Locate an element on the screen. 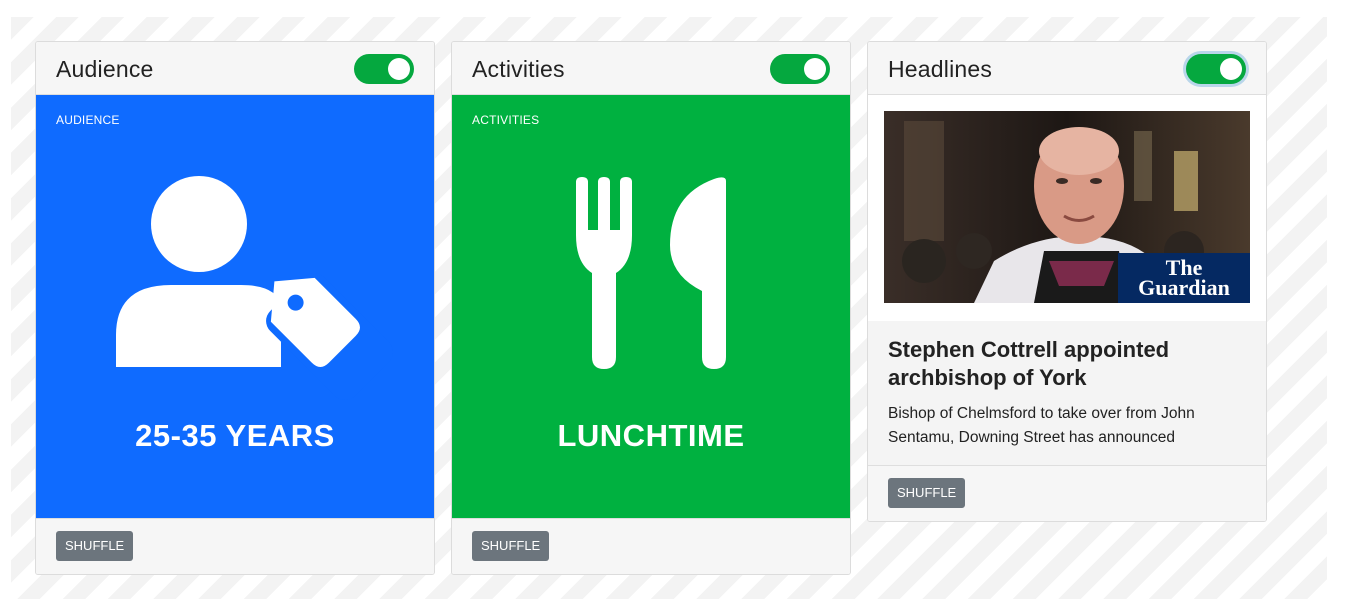 The width and height of the screenshot is (1346, 613). audience-toggle is located at coordinates (384, 69).